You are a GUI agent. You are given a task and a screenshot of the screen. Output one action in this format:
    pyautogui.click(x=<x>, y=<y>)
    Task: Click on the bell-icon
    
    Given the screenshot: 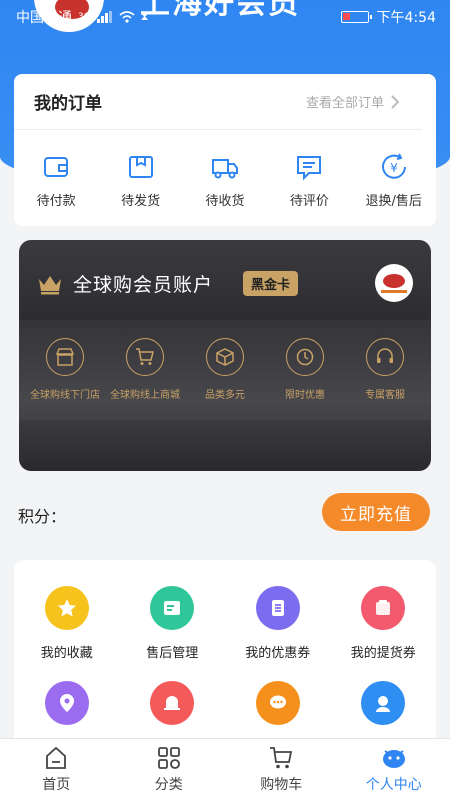 What is the action you would take?
    pyautogui.click(x=172, y=703)
    